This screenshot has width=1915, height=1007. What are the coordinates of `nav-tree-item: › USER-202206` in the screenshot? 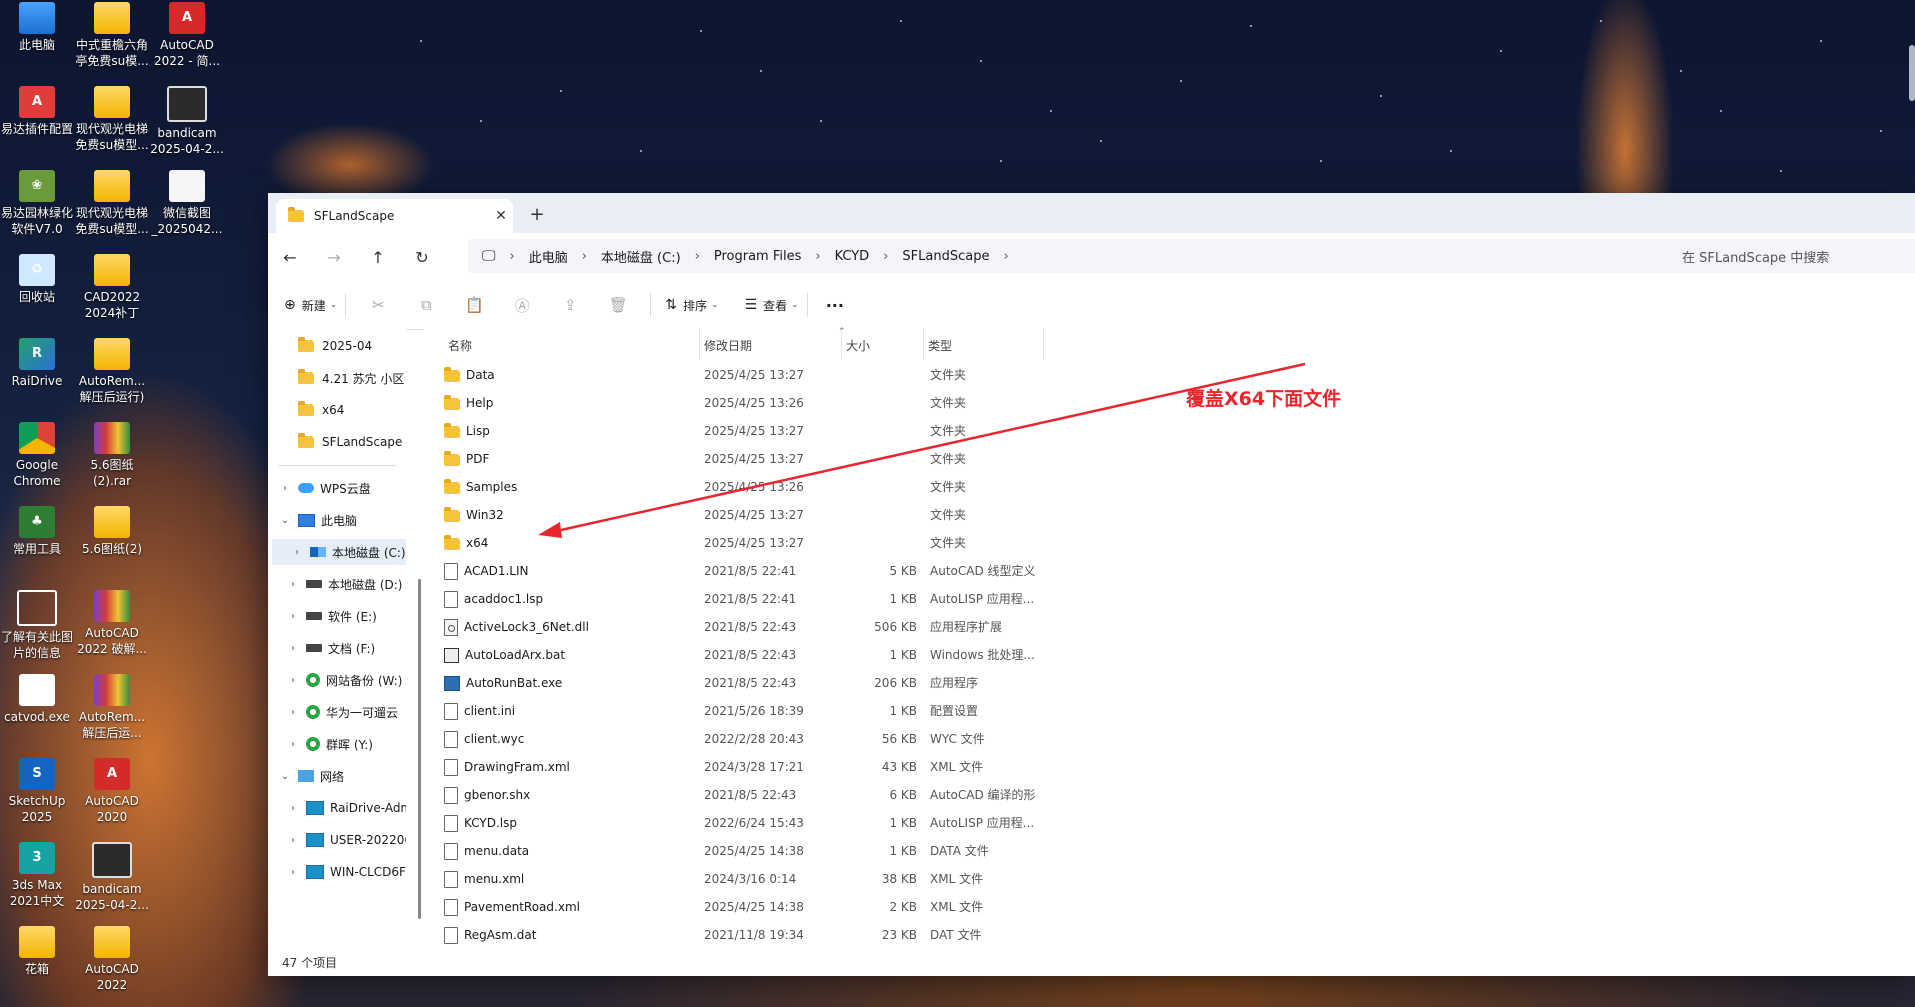 It's located at (337, 840).